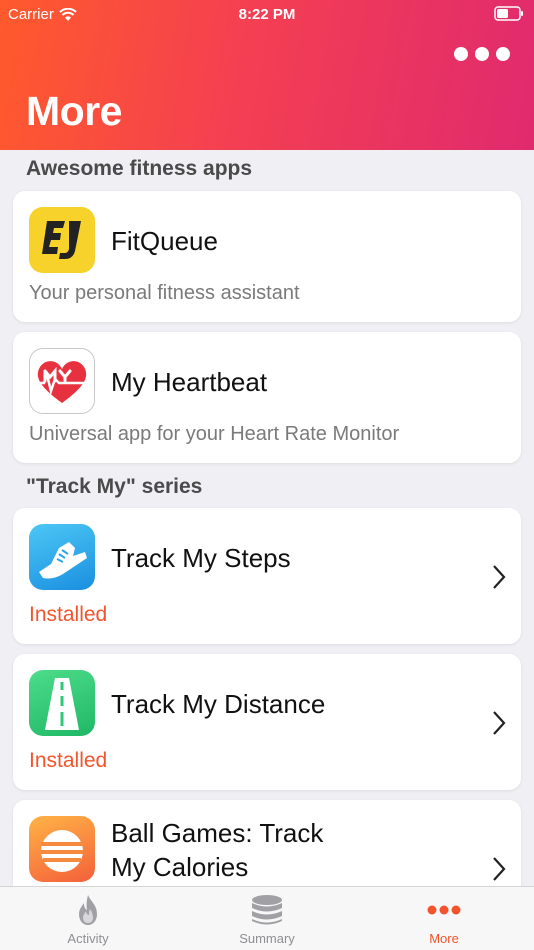 This screenshot has width=534, height=950. I want to click on tab-more: More, so click(444, 919).